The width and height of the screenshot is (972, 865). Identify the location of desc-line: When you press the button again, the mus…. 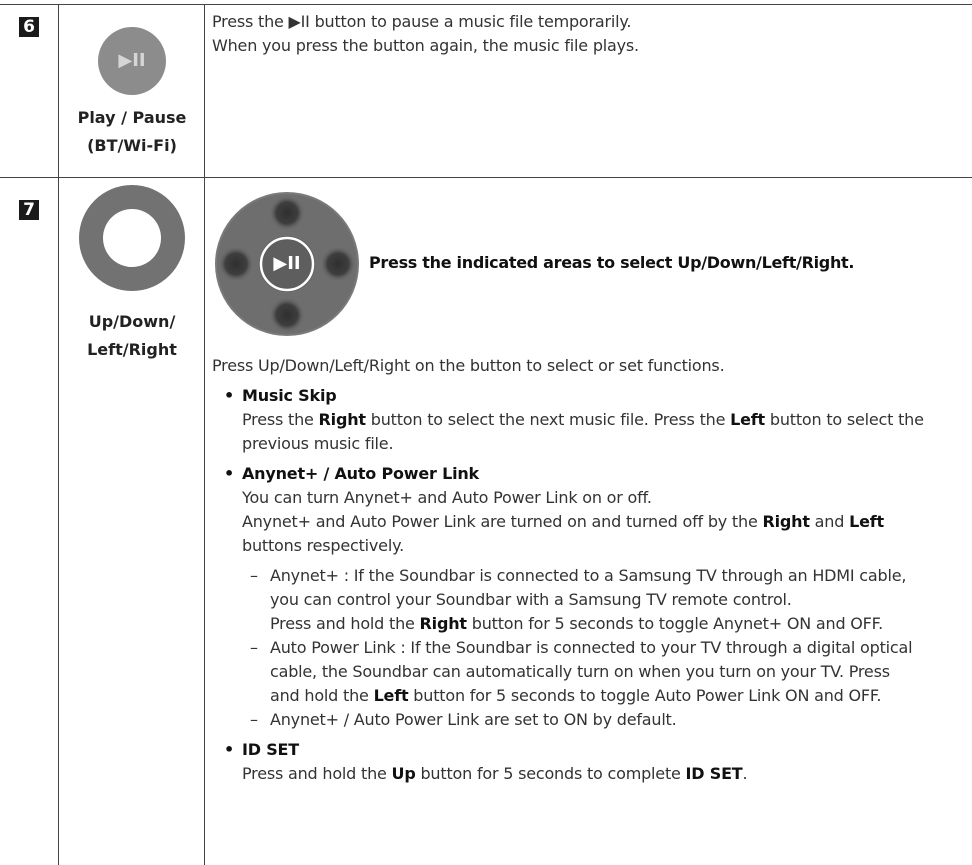
(425, 45).